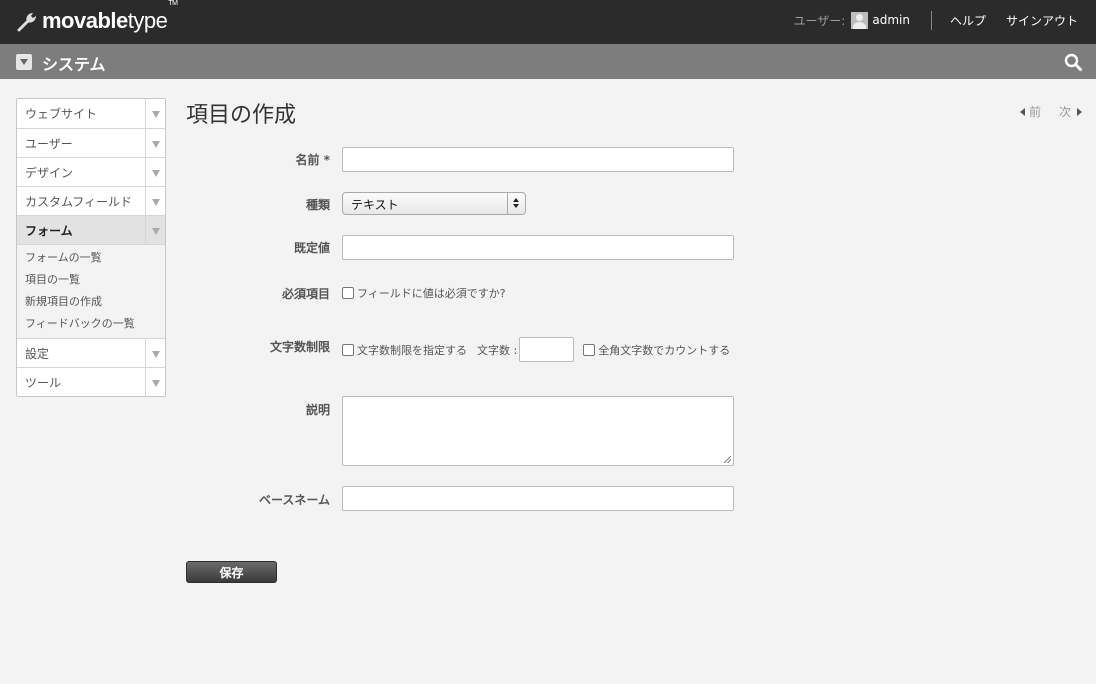 The image size is (1096, 684). I want to click on submenu-item-form-list: フォームの一覧, so click(91, 258).